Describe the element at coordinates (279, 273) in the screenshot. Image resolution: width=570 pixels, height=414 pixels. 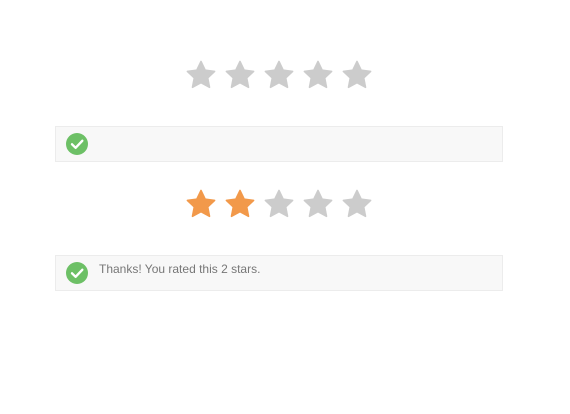
I see `rating-message-2: Thanks! You rated this 2 stars.` at that location.